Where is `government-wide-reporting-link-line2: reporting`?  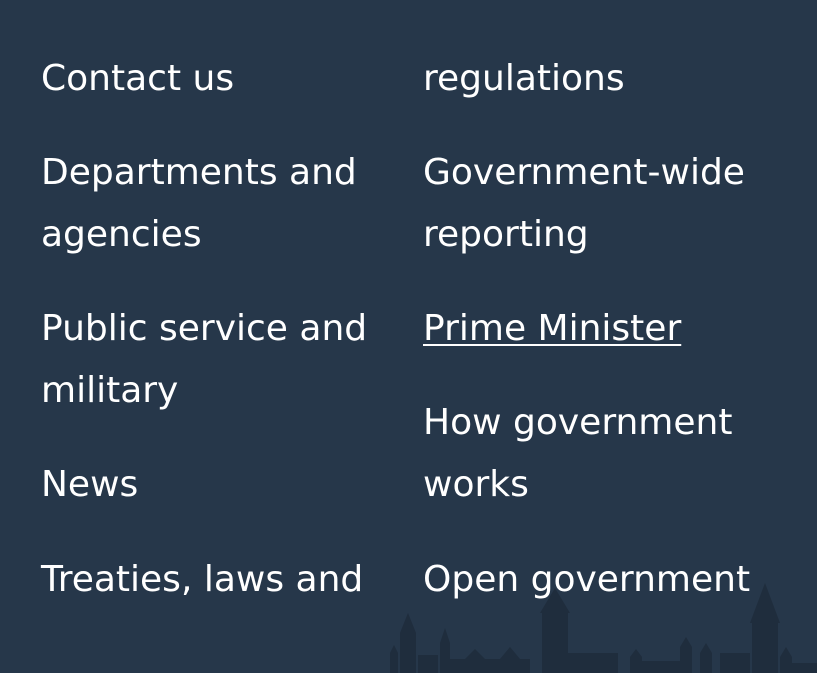
government-wide-reporting-link-line2: reporting is located at coordinates (506, 235).